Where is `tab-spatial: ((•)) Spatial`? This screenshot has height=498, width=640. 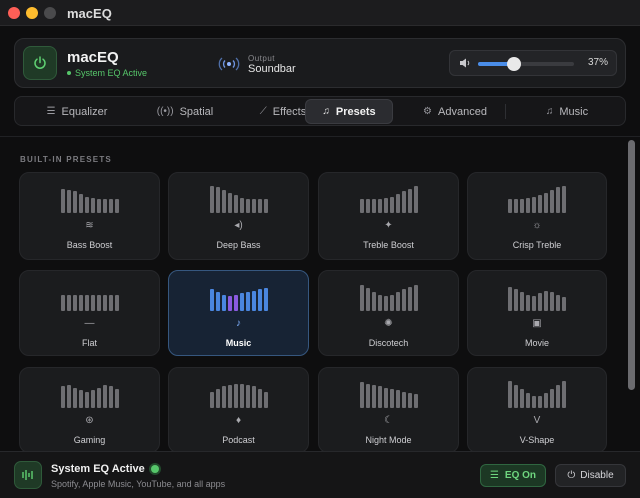 tab-spatial: ((•)) Spatial is located at coordinates (185, 111).